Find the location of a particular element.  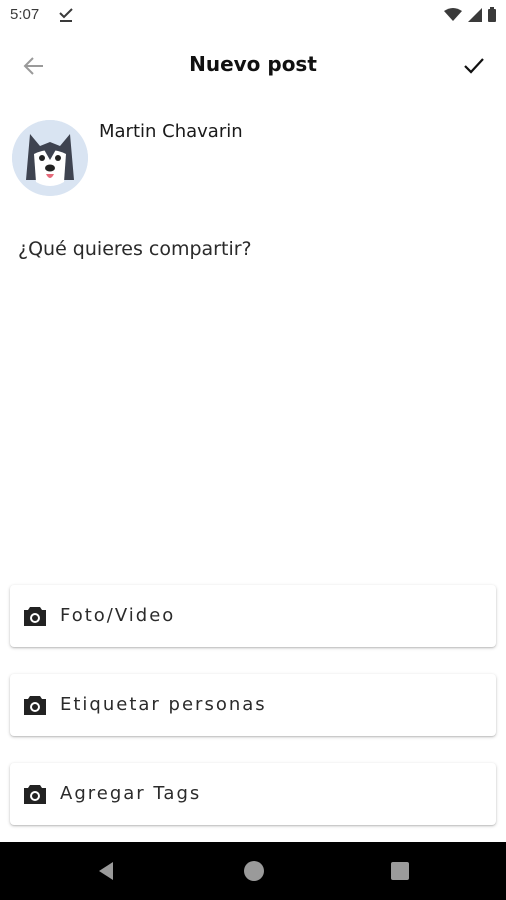

user-name: Martin Chavarin is located at coordinates (171, 131).